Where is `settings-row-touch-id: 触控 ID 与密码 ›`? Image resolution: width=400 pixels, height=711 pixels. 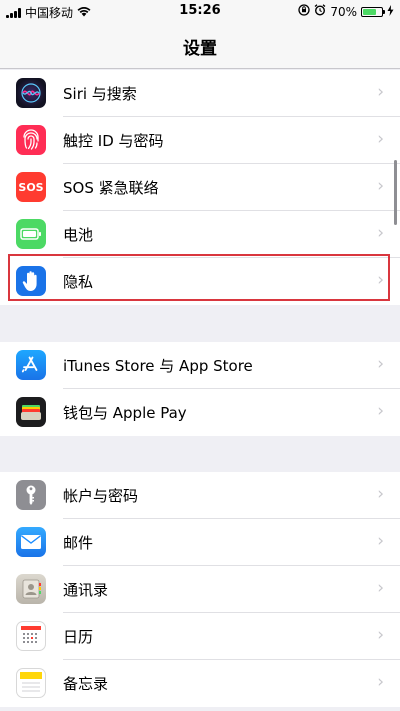 settings-row-touch-id: 触控 ID 与密码 › is located at coordinates (200, 140).